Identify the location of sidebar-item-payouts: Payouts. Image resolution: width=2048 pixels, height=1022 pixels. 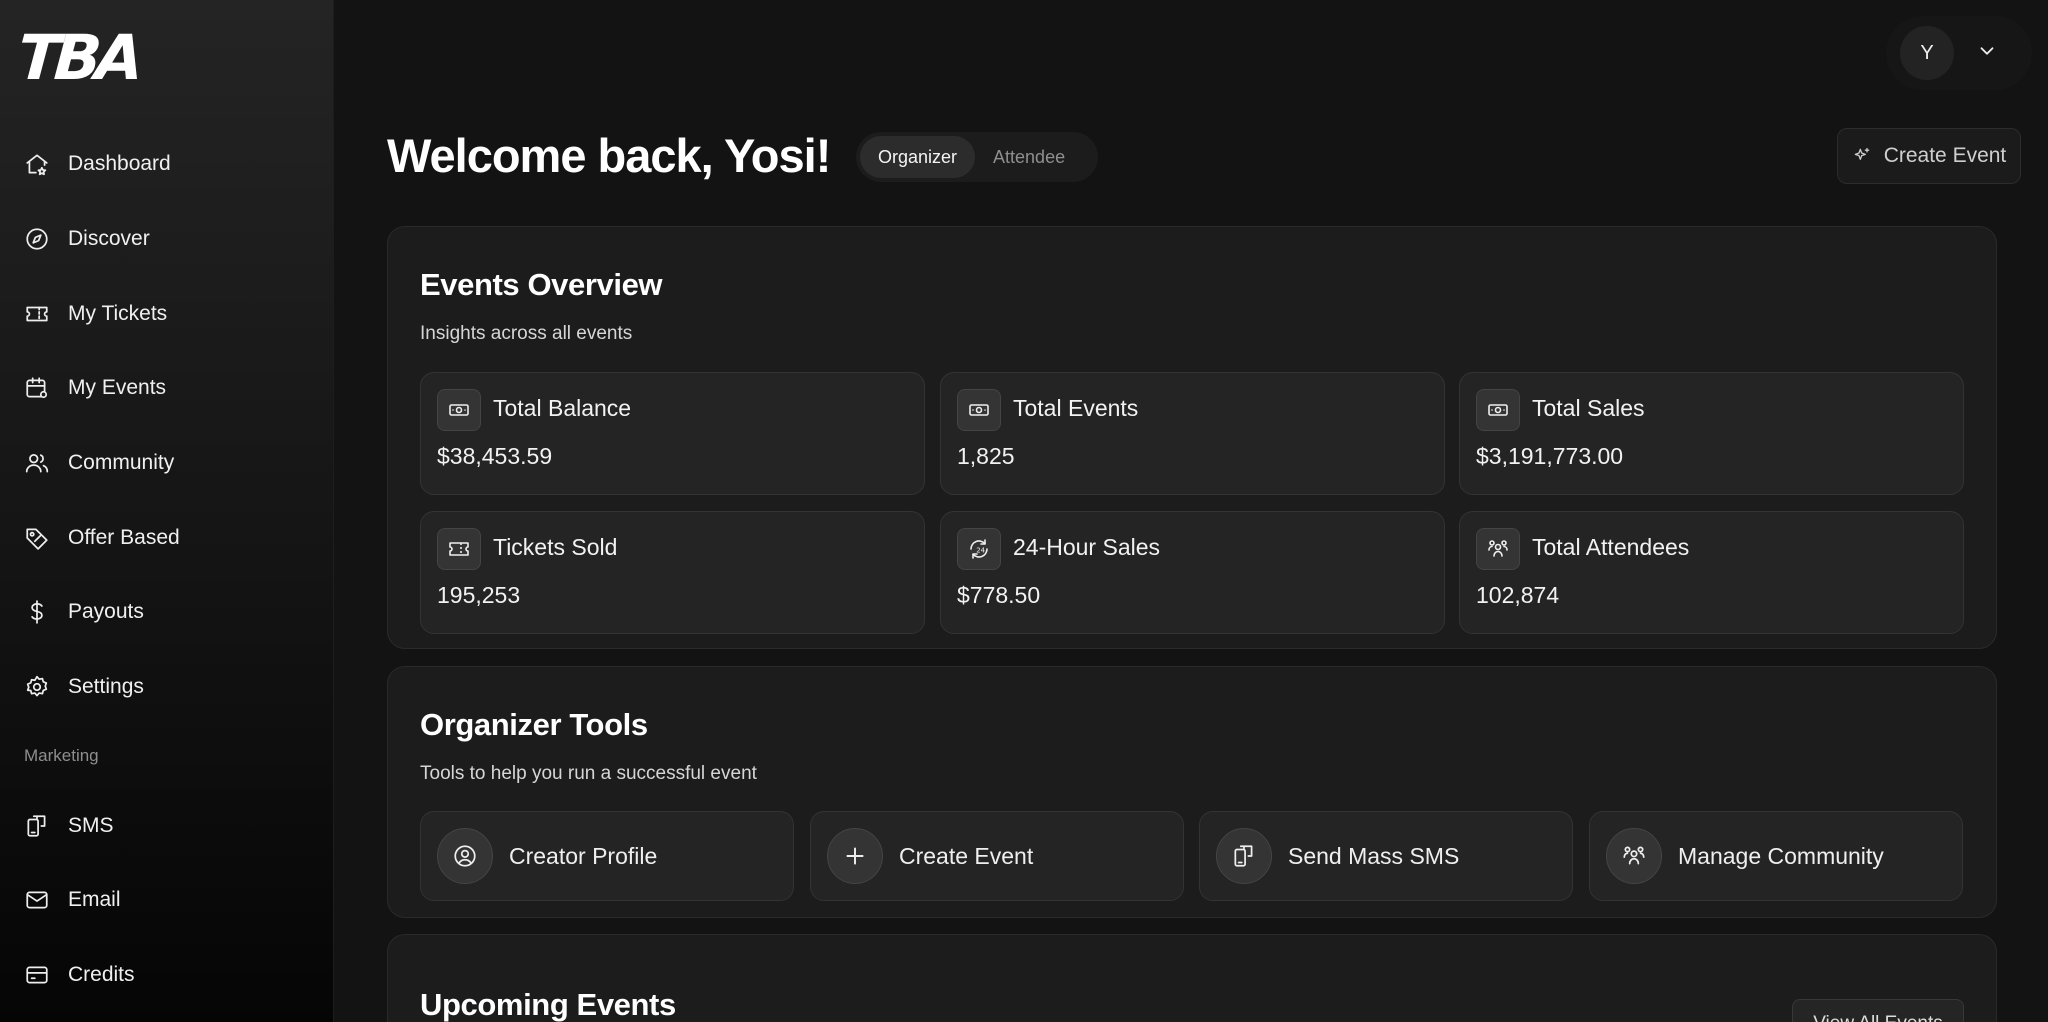
(169, 612).